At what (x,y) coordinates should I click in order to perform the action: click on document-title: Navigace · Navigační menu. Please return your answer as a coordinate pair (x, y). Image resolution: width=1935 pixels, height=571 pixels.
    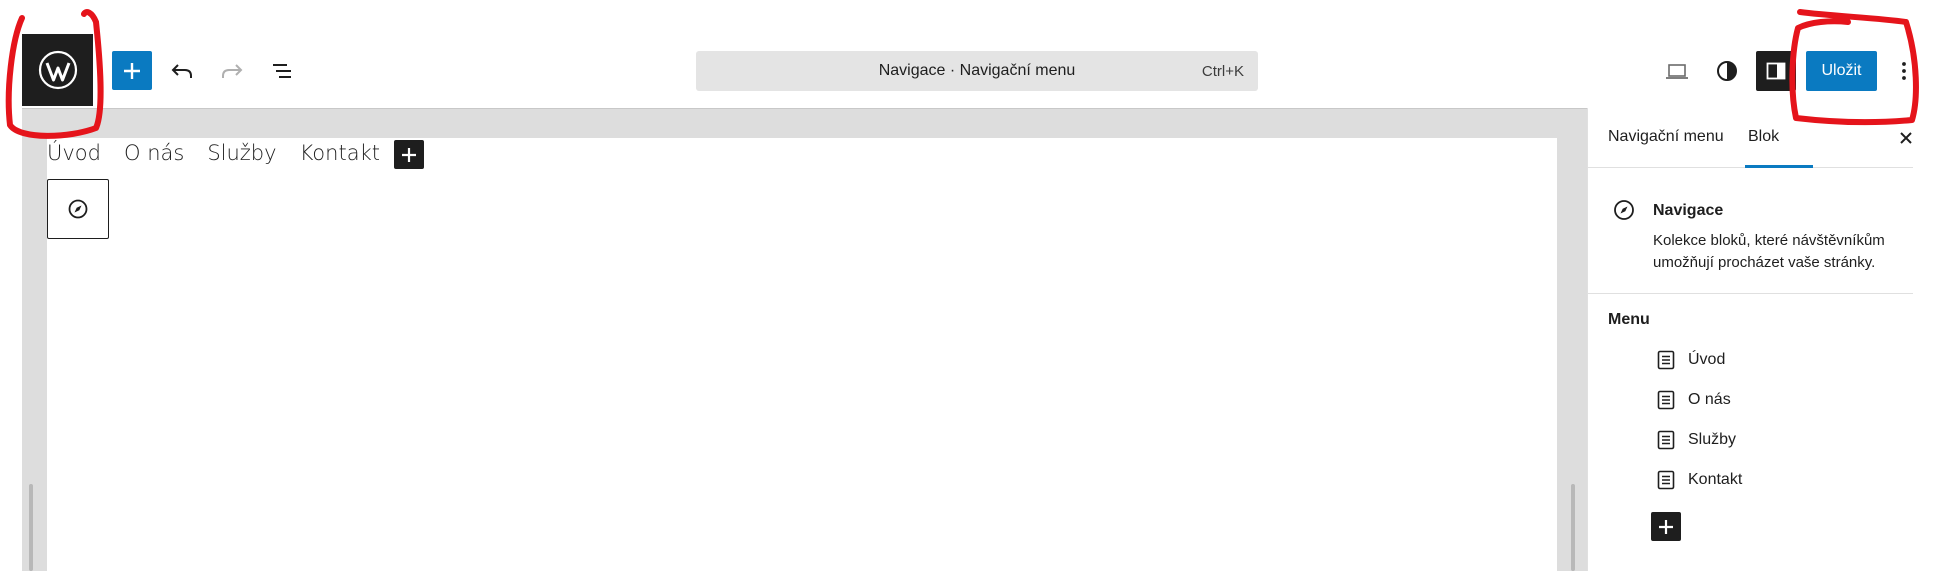
    Looking at the image, I should click on (977, 70).